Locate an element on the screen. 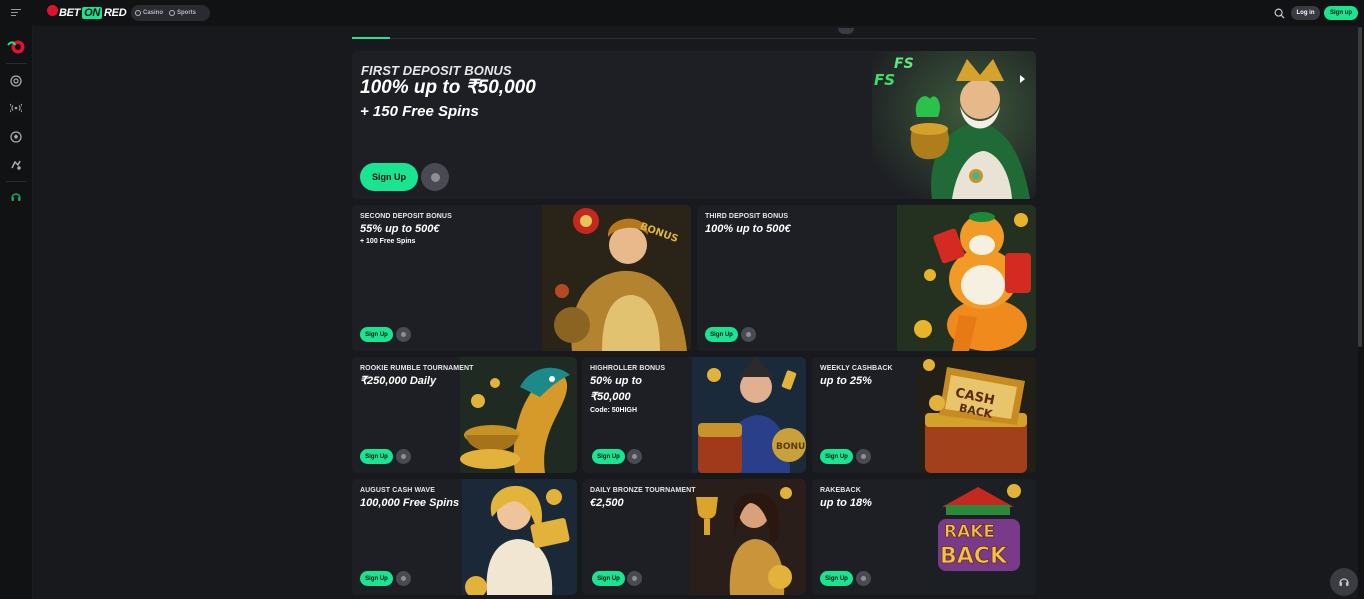  promo-title: DAILY BRONZE TOURNAMENT is located at coordinates (643, 490).